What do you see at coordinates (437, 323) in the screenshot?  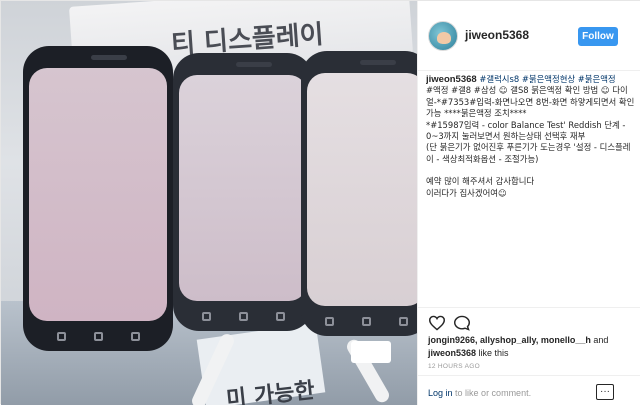 I see `heart-icon` at bounding box center [437, 323].